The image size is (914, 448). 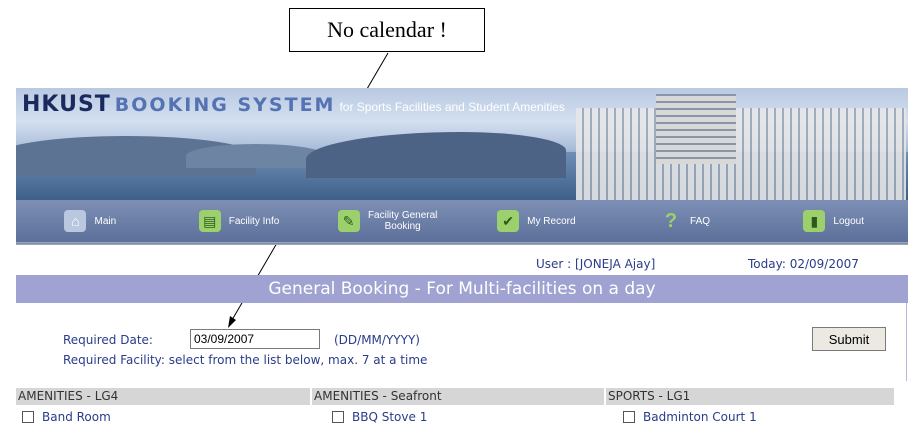 I want to click on nav-booking-label: Facility General Booking, so click(x=402, y=221).